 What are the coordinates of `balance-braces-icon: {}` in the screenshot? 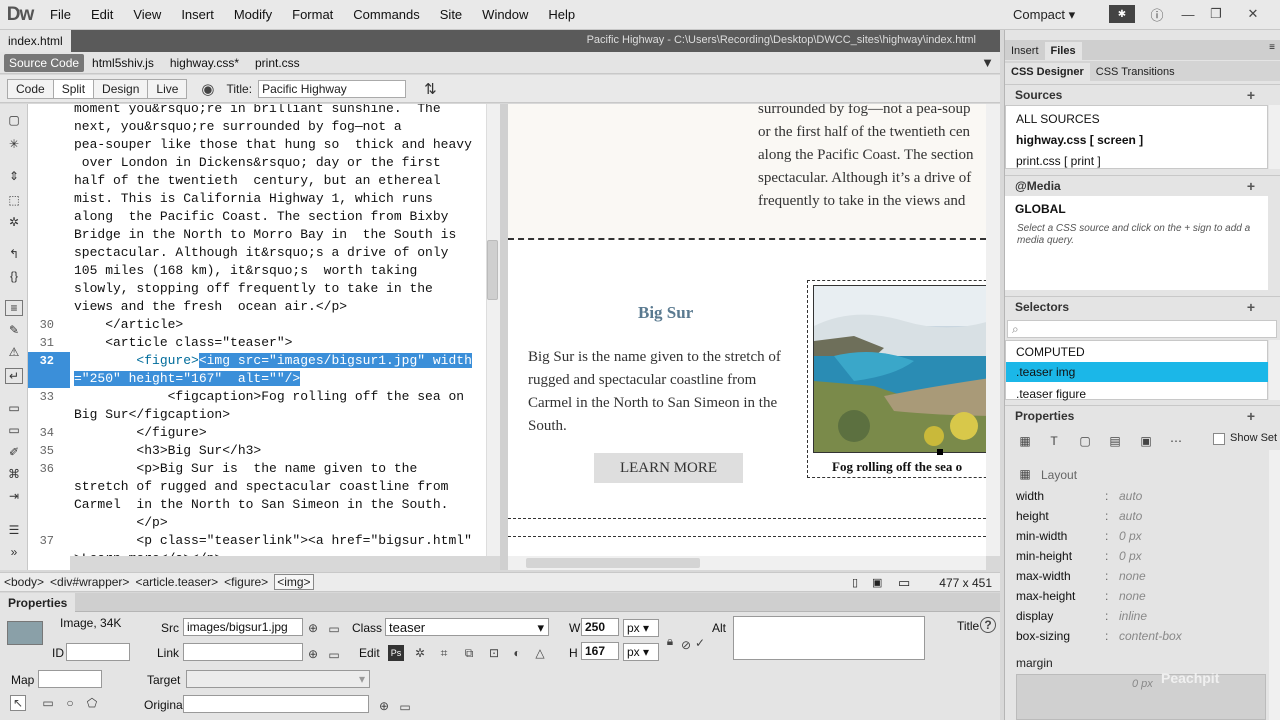 It's located at (14, 276).